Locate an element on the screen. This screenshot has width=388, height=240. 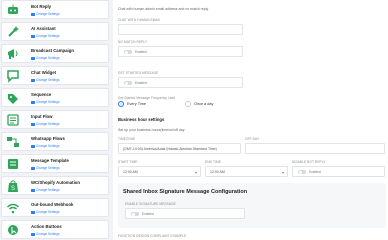
sidebar-item-title: Input Flow is located at coordinates (42, 116).